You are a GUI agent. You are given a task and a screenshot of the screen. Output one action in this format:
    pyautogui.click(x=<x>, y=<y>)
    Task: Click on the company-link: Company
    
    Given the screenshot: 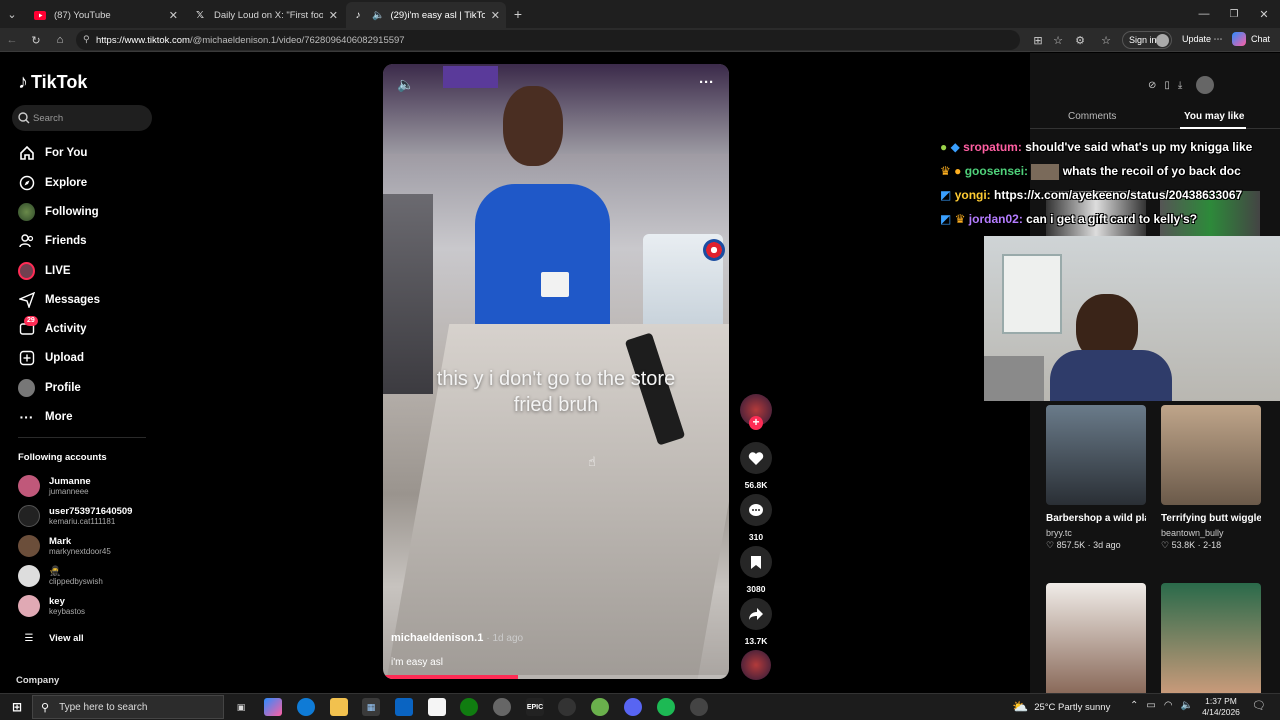 What is the action you would take?
    pyautogui.click(x=37, y=680)
    